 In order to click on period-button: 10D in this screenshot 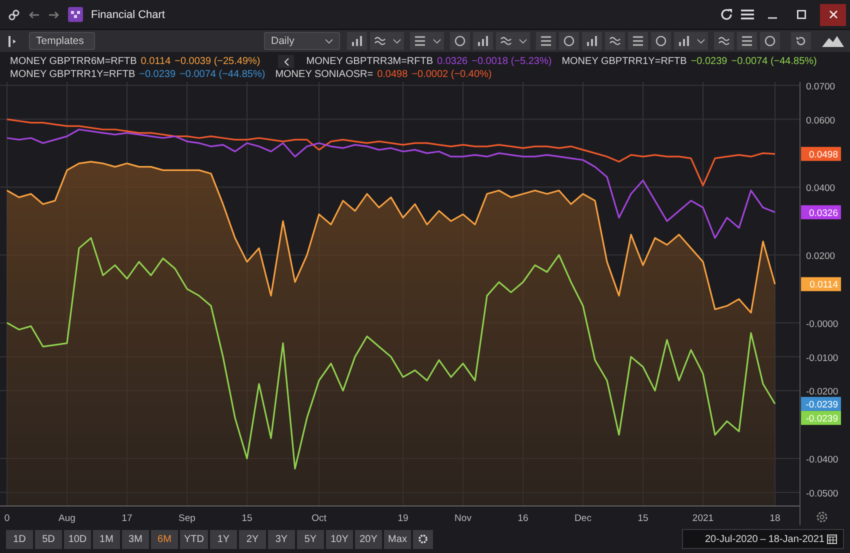, I will do `click(77, 539)`.